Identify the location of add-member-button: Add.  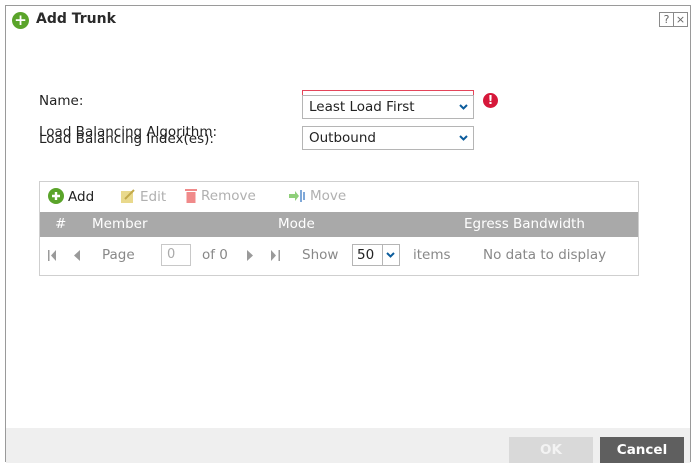
(71, 198).